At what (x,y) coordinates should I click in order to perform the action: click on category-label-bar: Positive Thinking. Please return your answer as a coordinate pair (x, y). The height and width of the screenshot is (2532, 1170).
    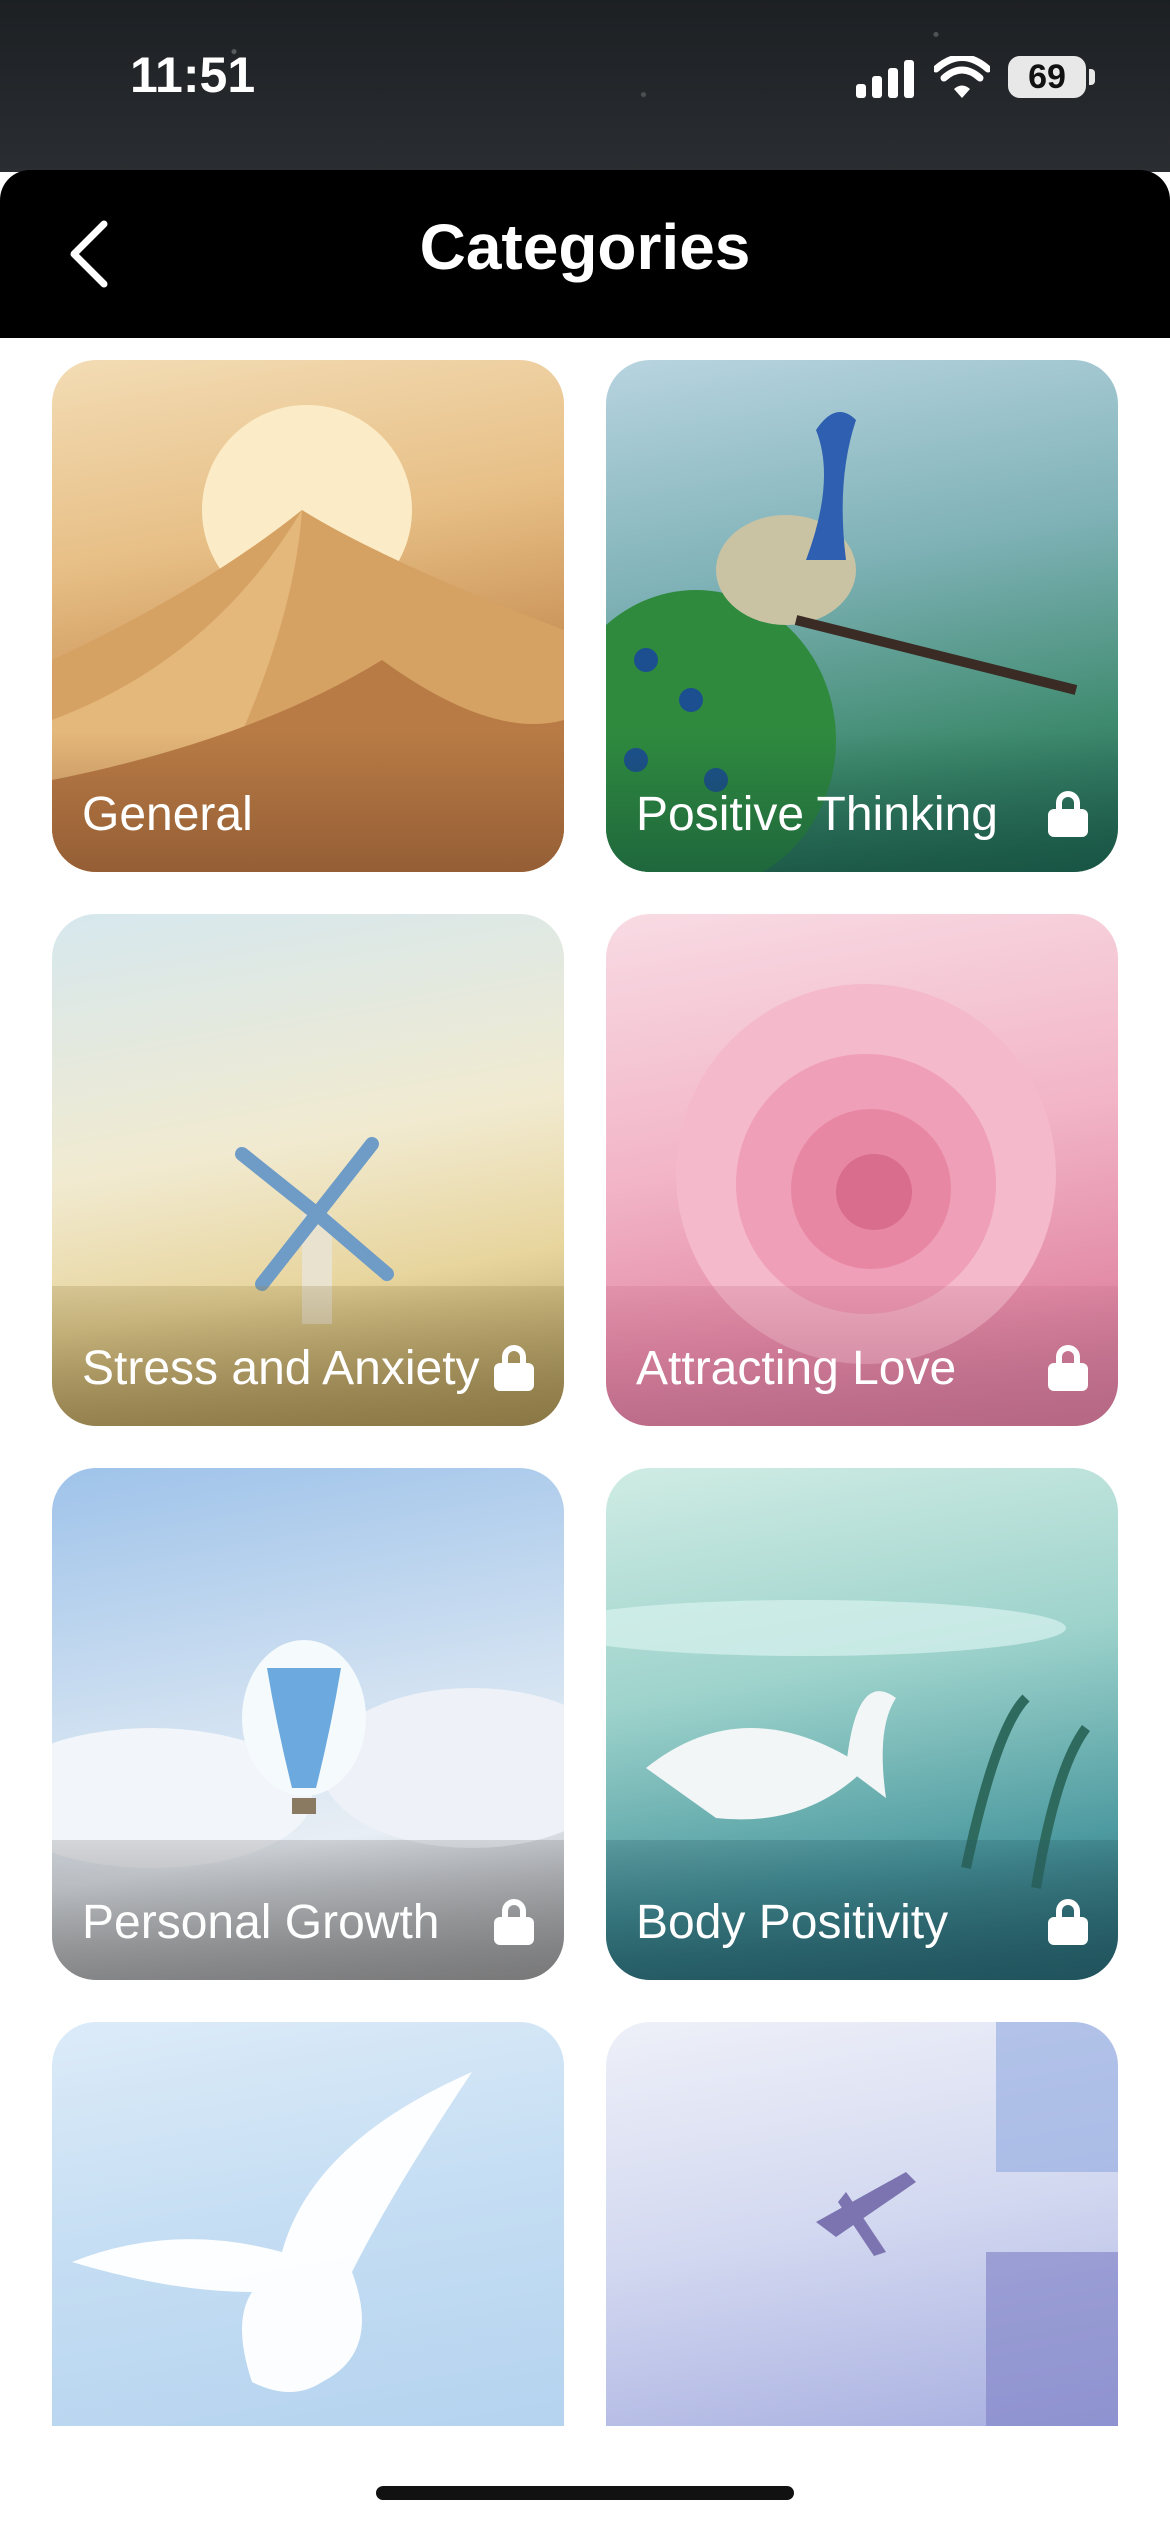
    Looking at the image, I should click on (862, 802).